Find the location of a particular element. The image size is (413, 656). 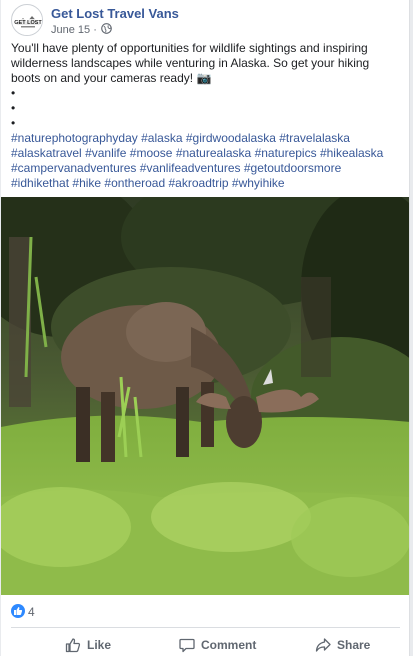

hashtag-link: #vanlifeadventures is located at coordinates (190, 168).